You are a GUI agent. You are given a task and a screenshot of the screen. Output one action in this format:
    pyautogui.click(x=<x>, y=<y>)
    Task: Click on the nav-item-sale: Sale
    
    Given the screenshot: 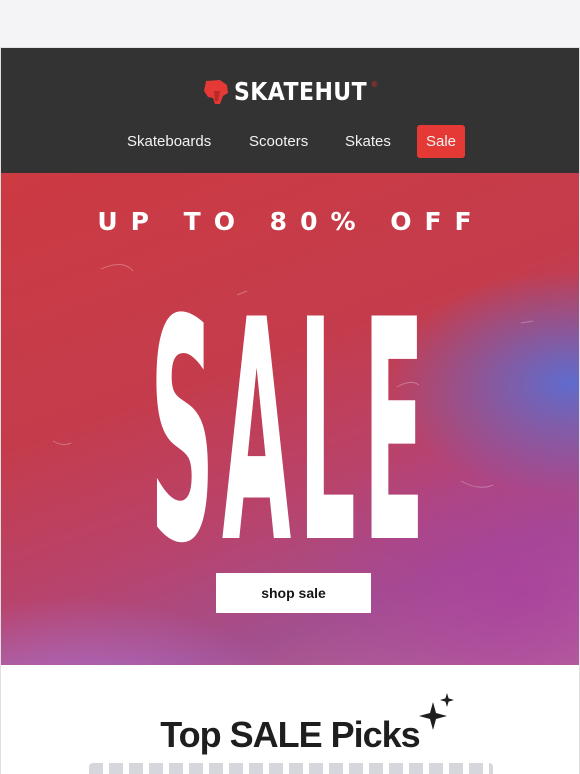 What is the action you would take?
    pyautogui.click(x=441, y=141)
    